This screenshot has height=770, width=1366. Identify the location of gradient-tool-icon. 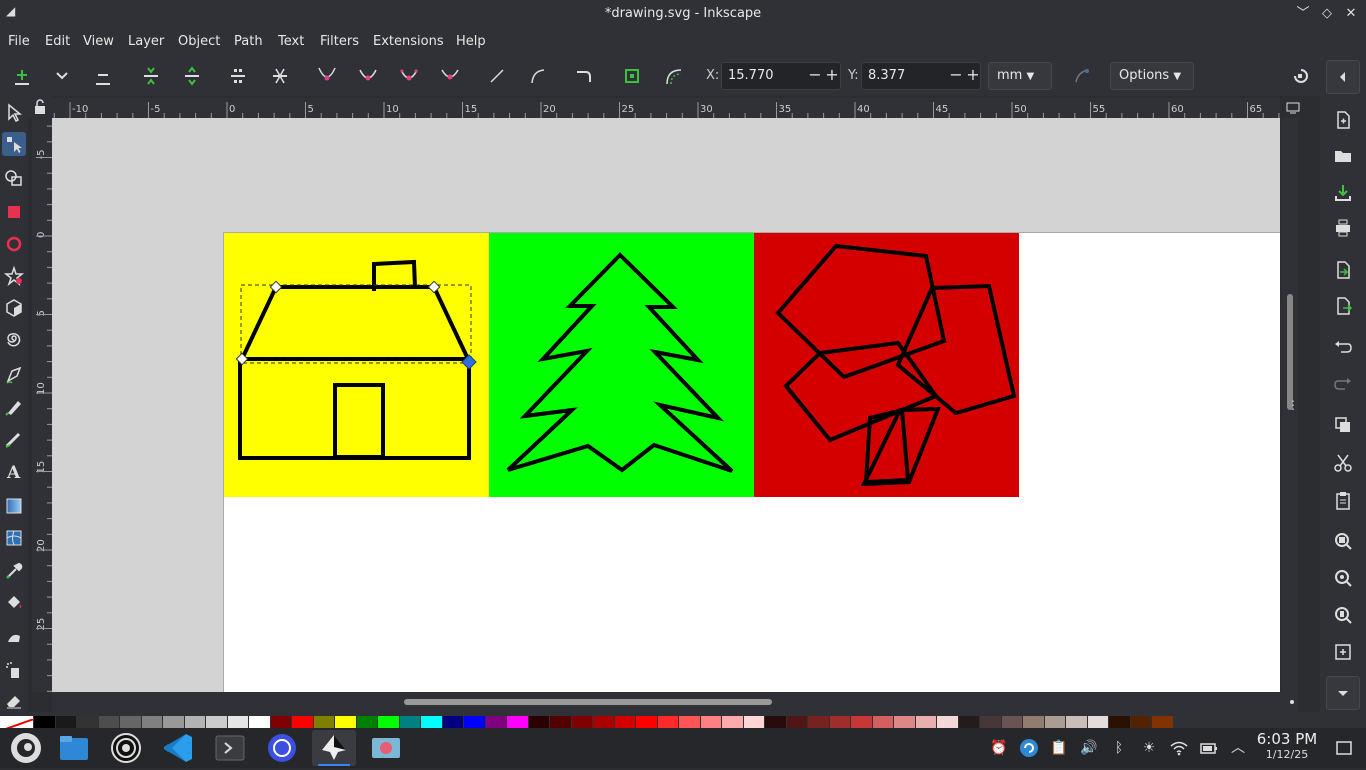
(14, 506).